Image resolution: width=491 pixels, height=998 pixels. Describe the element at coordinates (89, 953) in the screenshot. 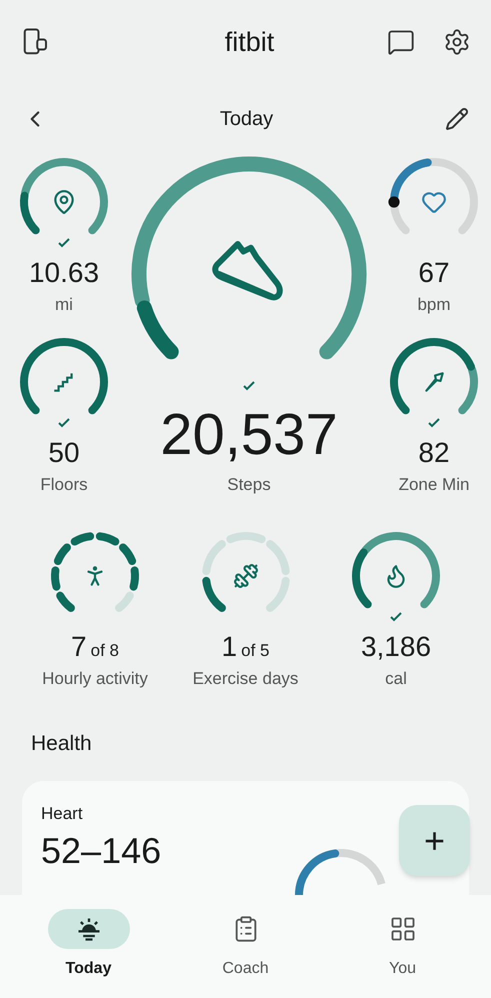

I see `nav-tab: Today` at that location.